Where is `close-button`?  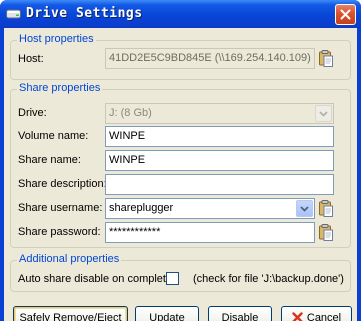
close-button is located at coordinates (345, 14).